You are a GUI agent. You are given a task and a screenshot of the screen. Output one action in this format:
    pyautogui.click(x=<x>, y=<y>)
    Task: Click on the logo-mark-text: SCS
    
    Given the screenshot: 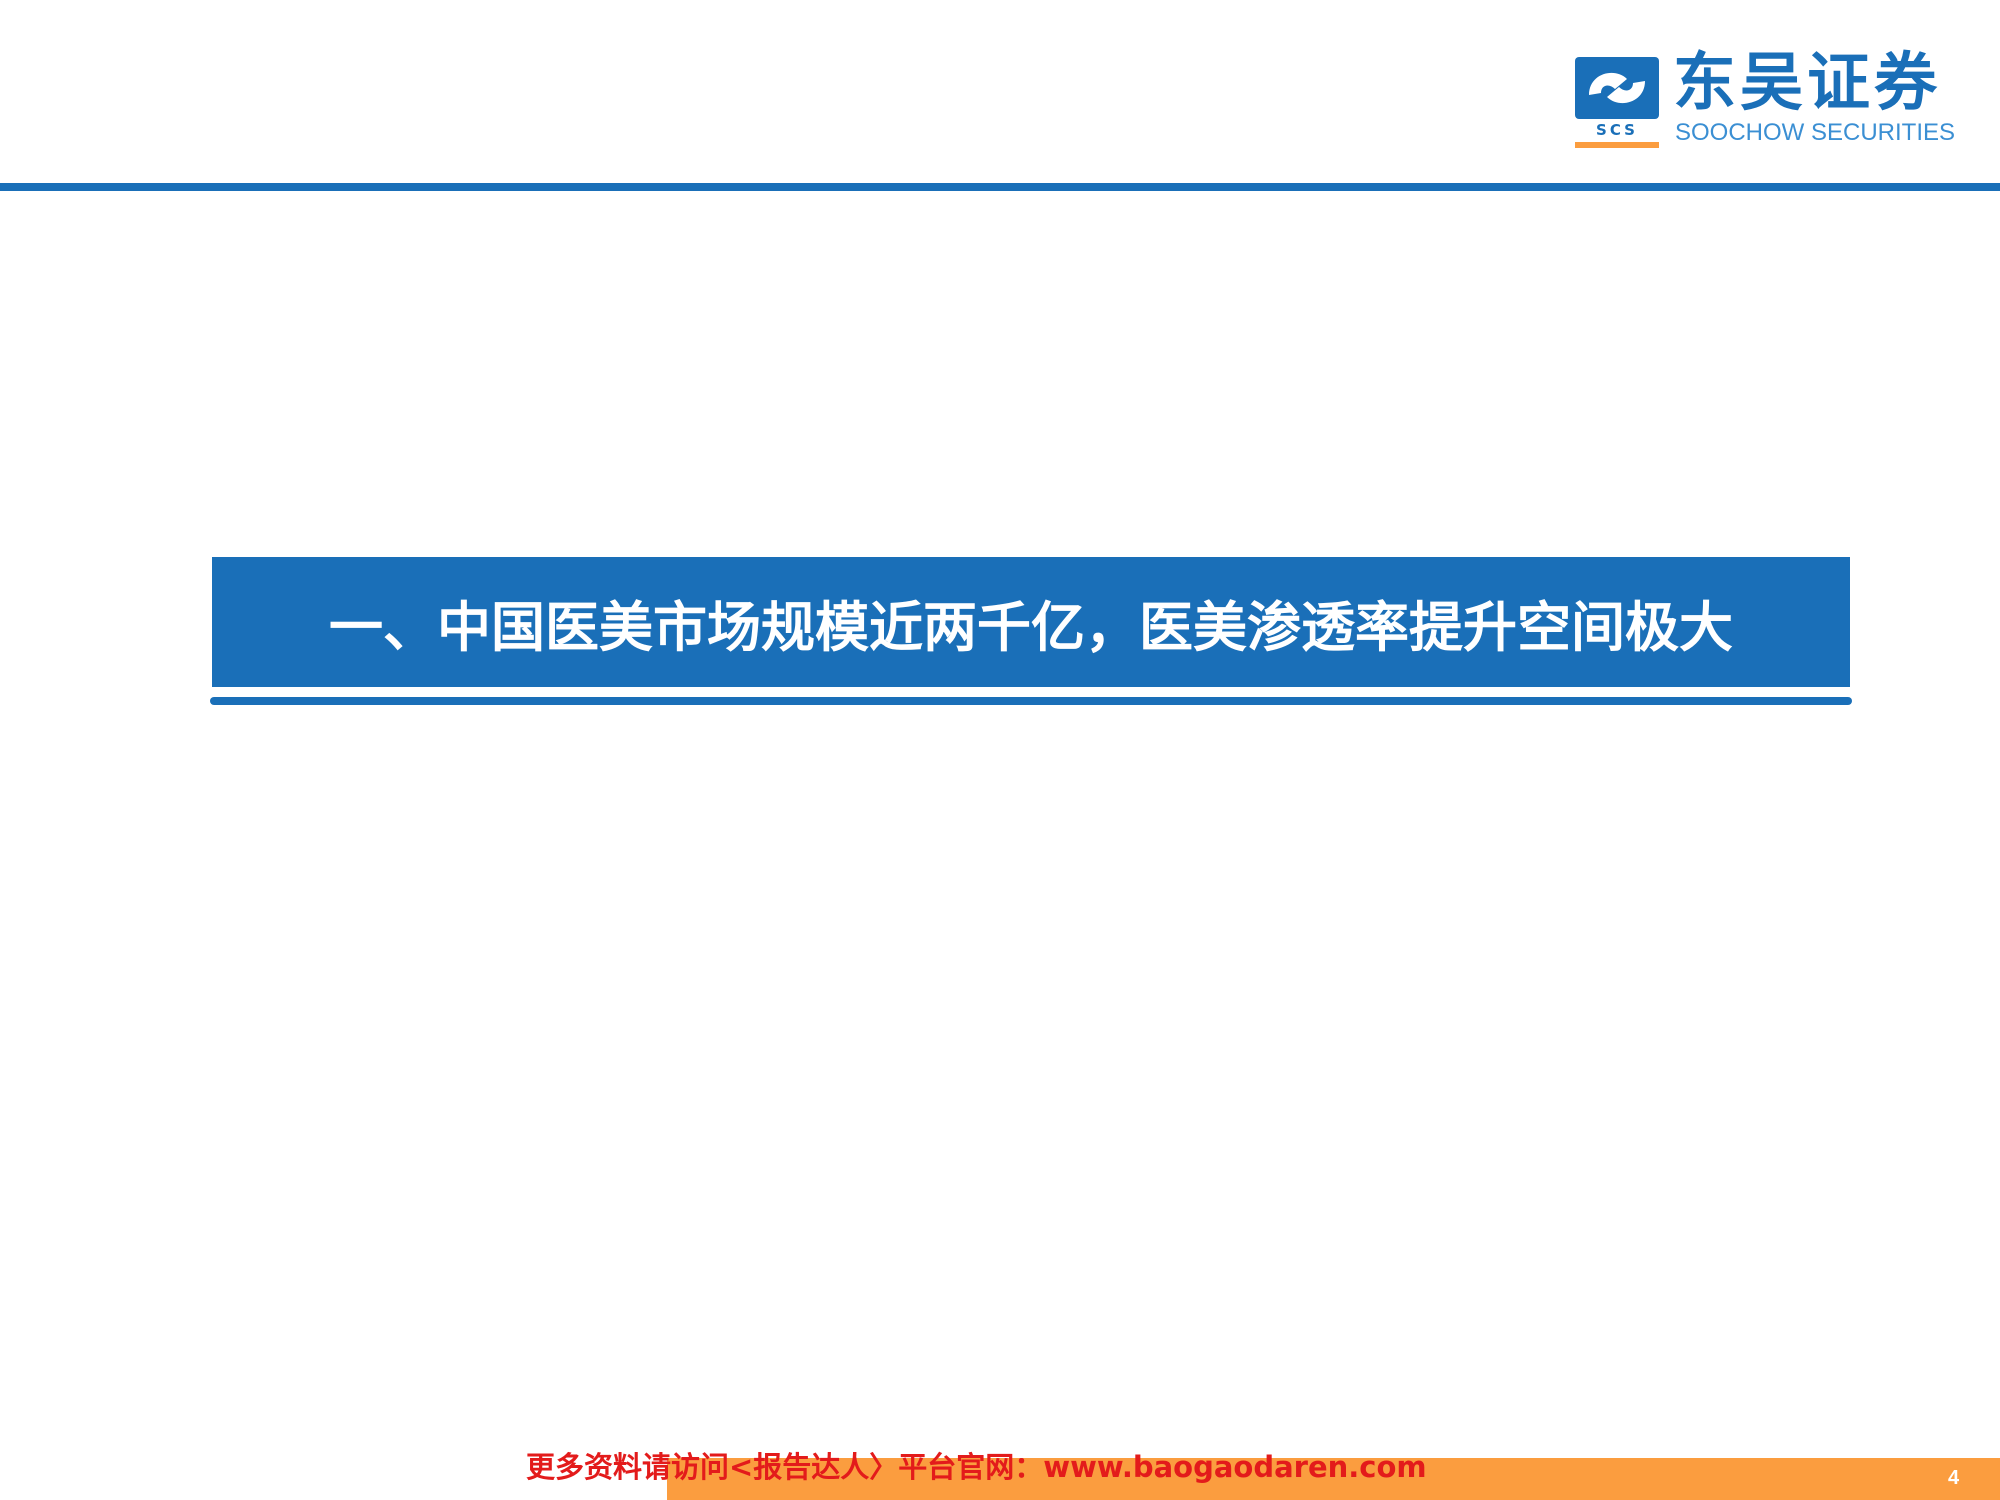 What is the action you would take?
    pyautogui.click(x=1617, y=130)
    